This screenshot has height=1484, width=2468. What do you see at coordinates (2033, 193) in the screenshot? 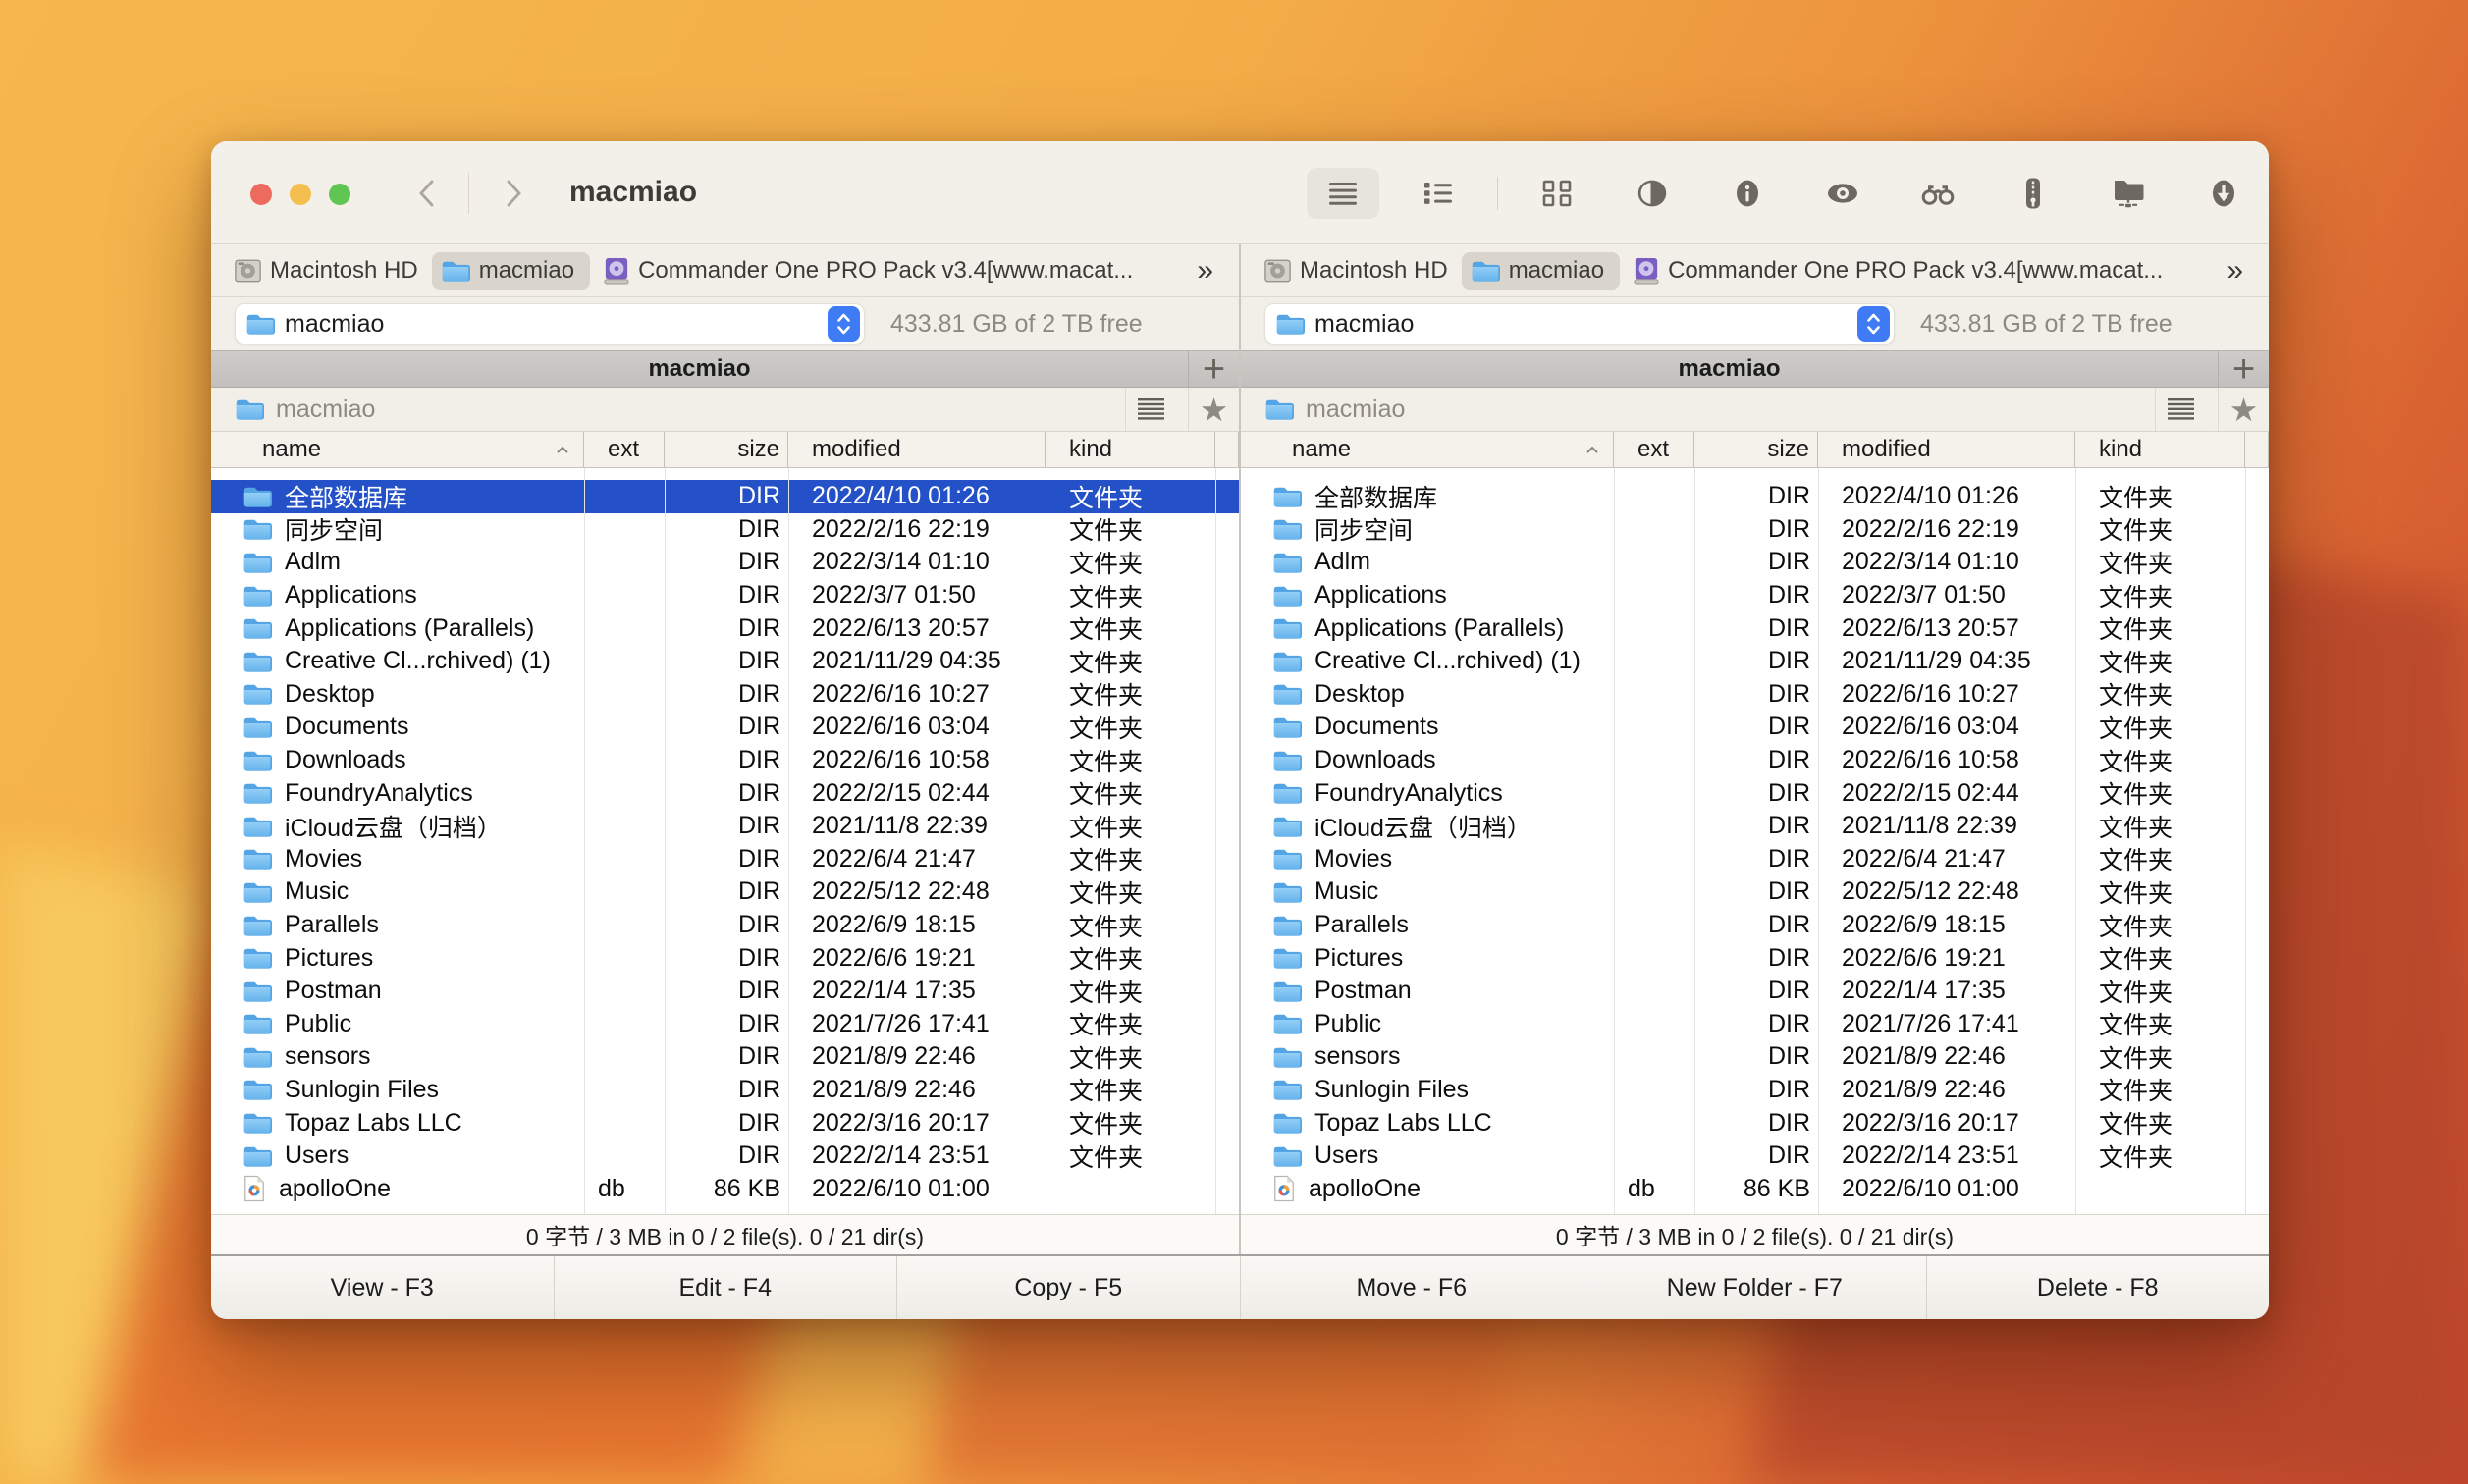
I see `archive-zipper-button` at bounding box center [2033, 193].